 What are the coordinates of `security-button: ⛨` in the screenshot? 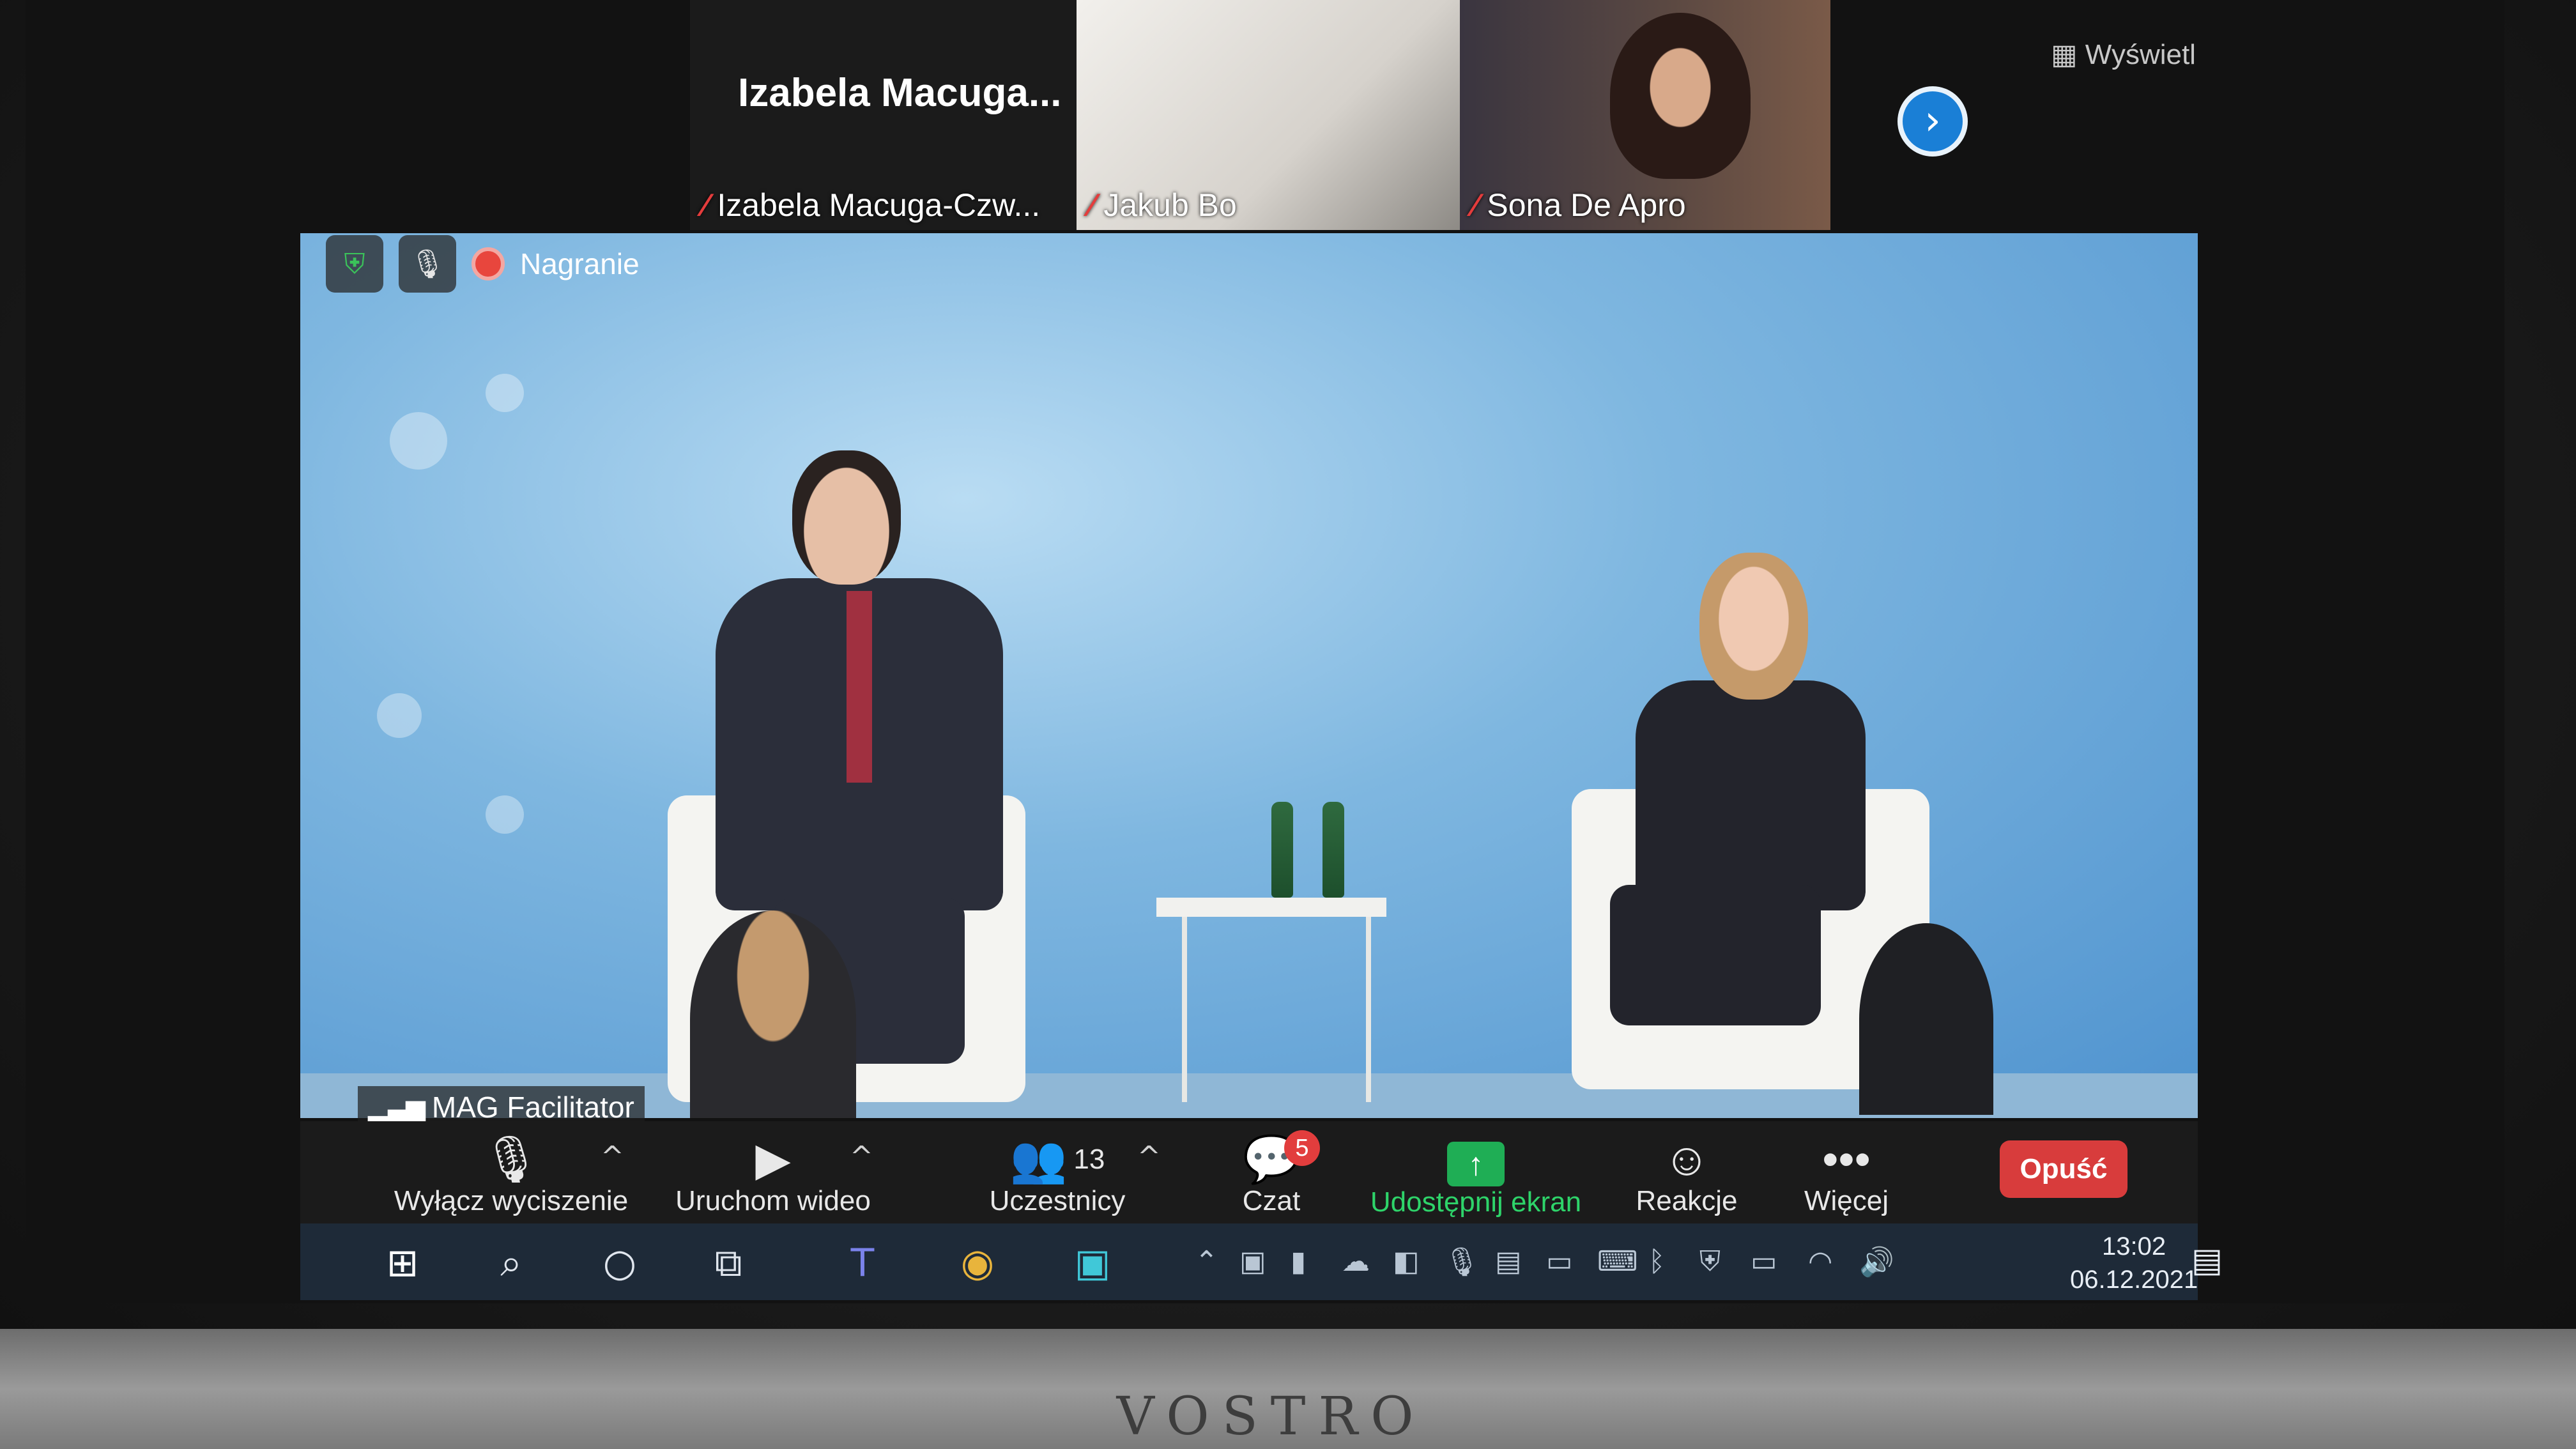 It's located at (354, 264).